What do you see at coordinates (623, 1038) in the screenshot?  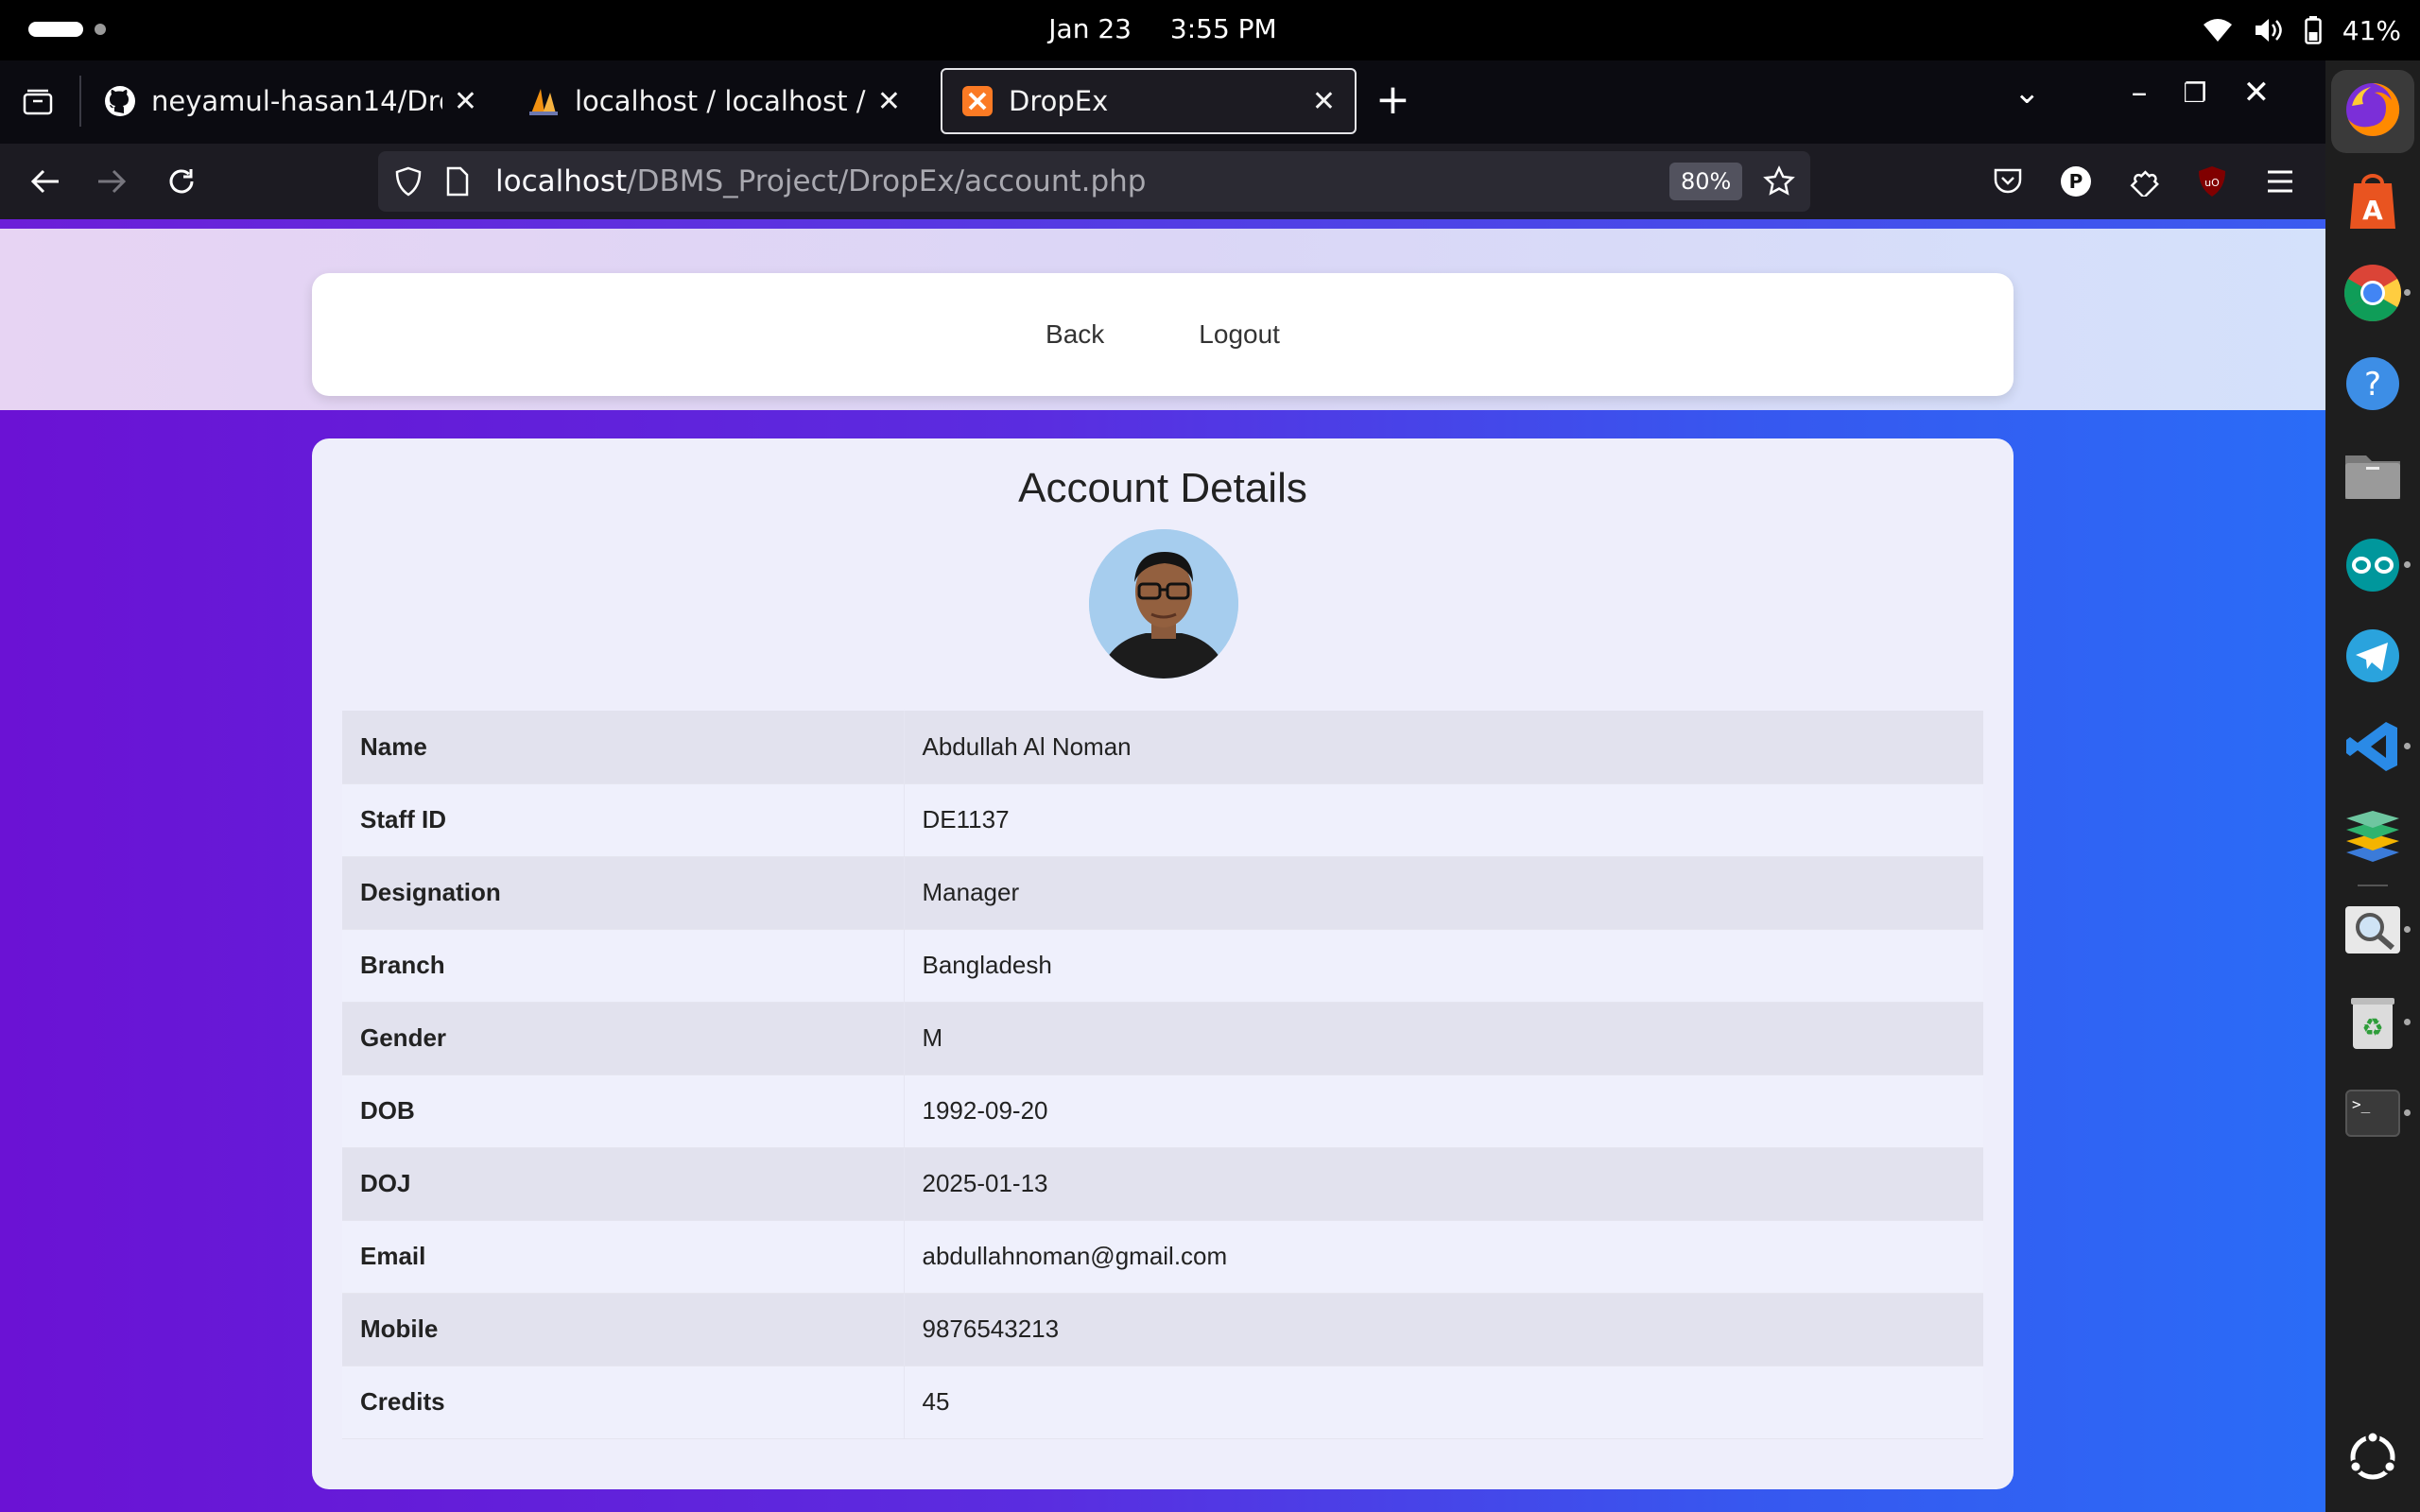 I see `field-label: Gender` at bounding box center [623, 1038].